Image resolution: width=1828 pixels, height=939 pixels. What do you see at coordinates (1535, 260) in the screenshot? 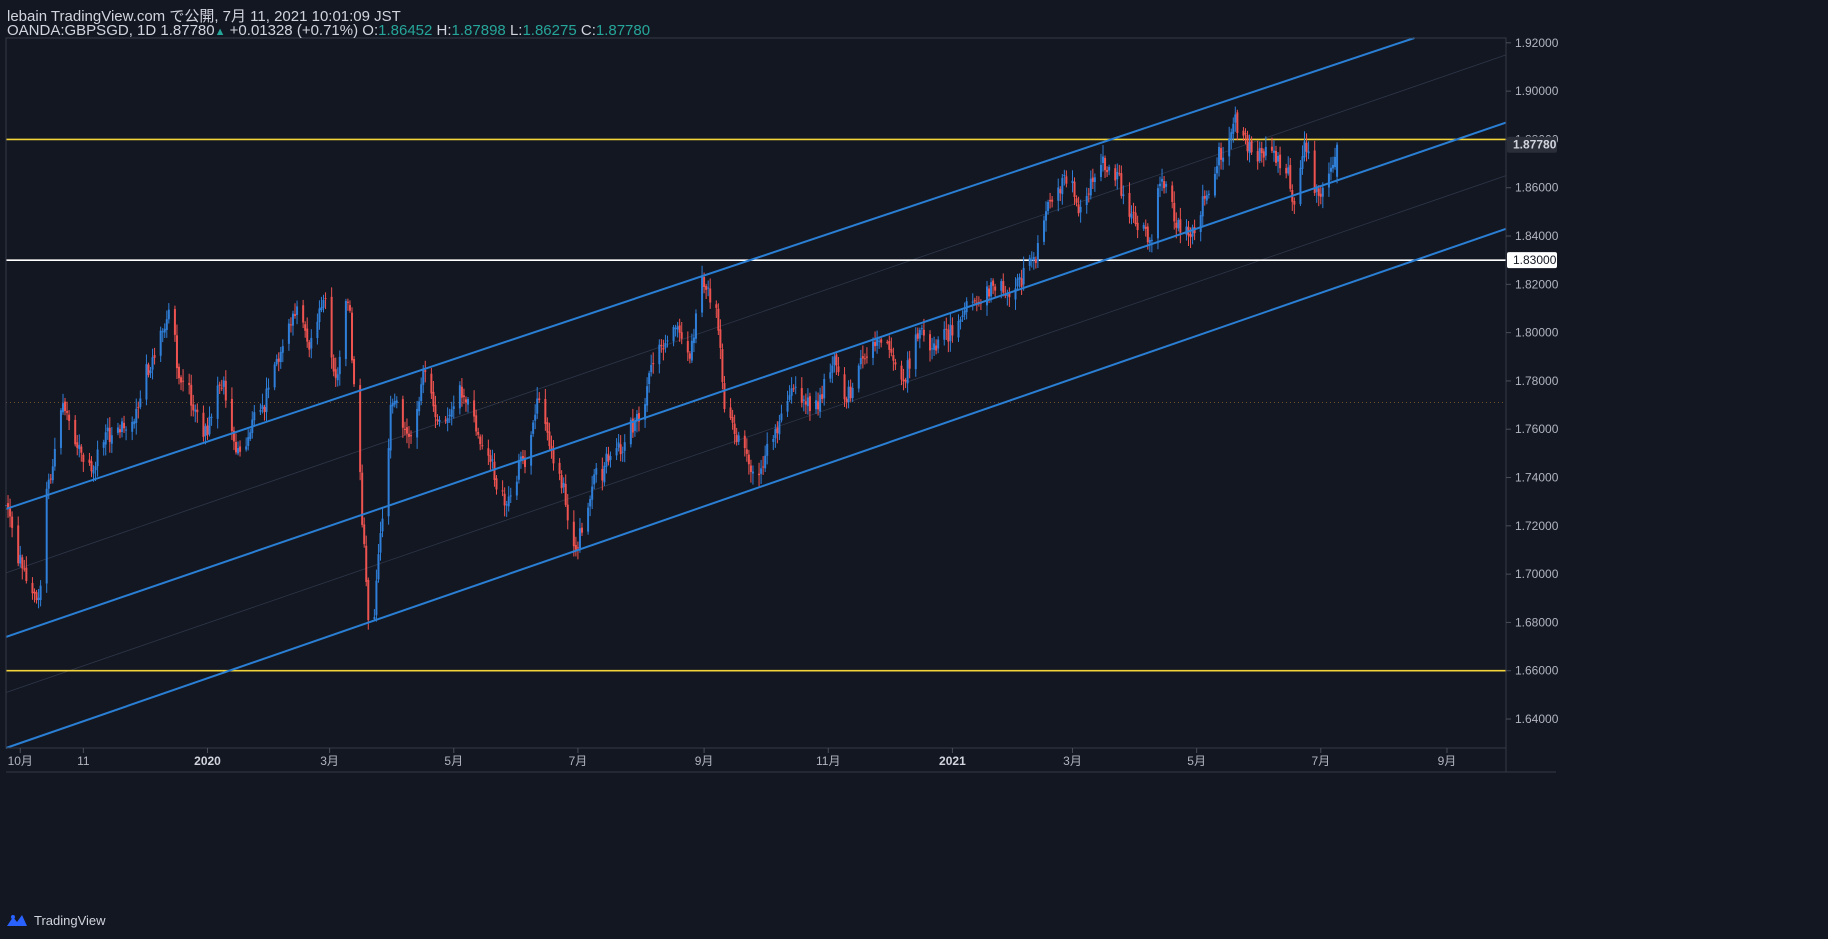
I see `level-price-text: 1.83000` at bounding box center [1535, 260].